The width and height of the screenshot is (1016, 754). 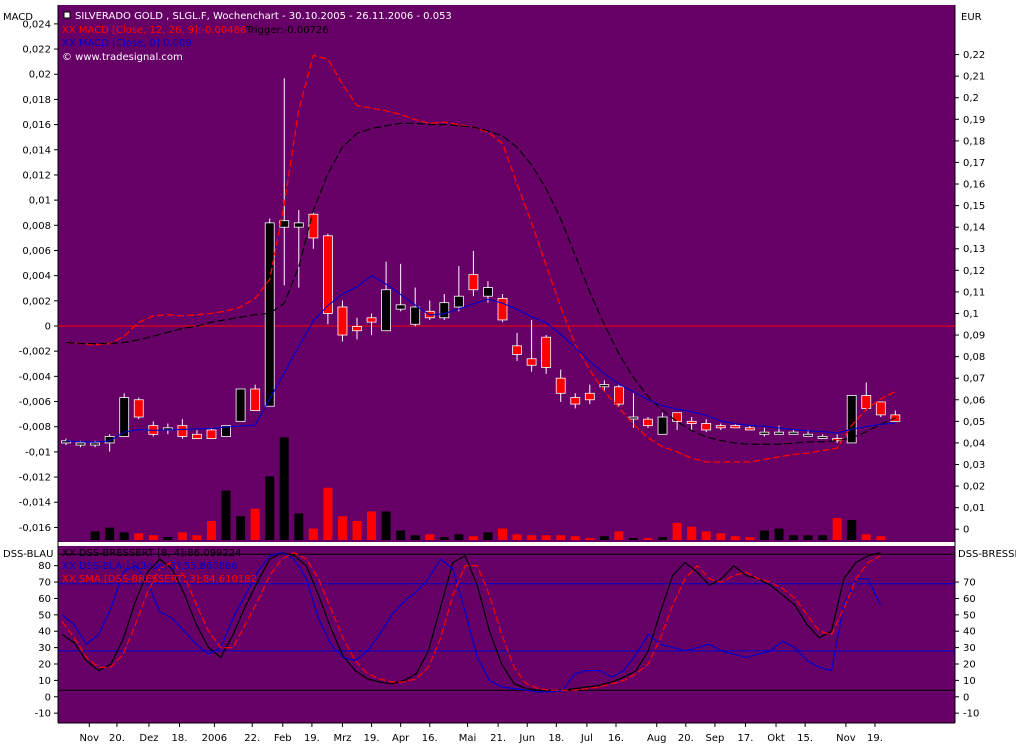 What do you see at coordinates (35, 377) in the screenshot?
I see `macd-tick-label: -0,004` at bounding box center [35, 377].